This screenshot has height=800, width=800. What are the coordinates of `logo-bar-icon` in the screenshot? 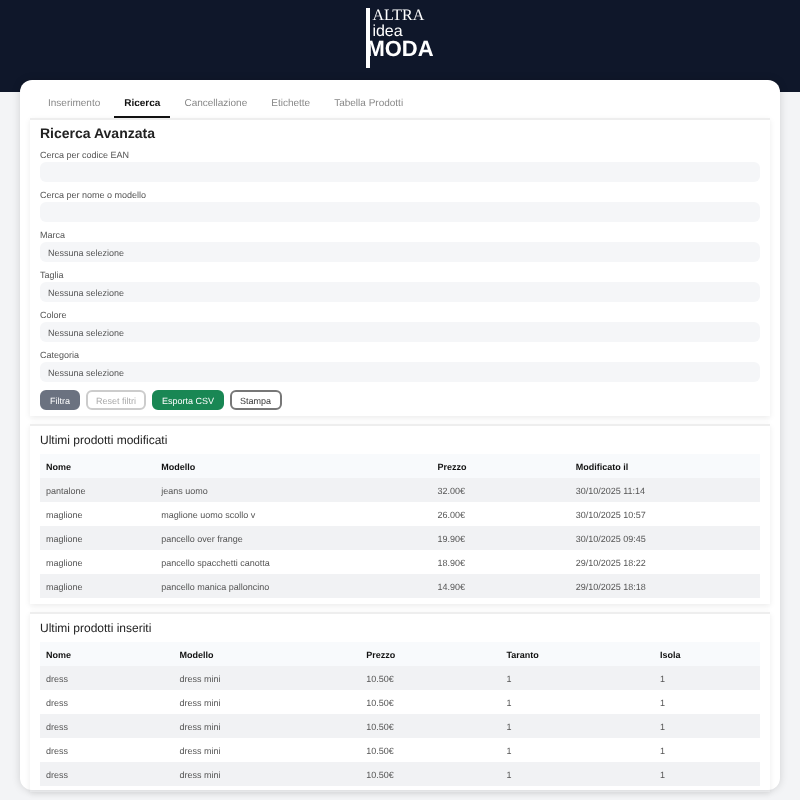 It's located at (368, 38).